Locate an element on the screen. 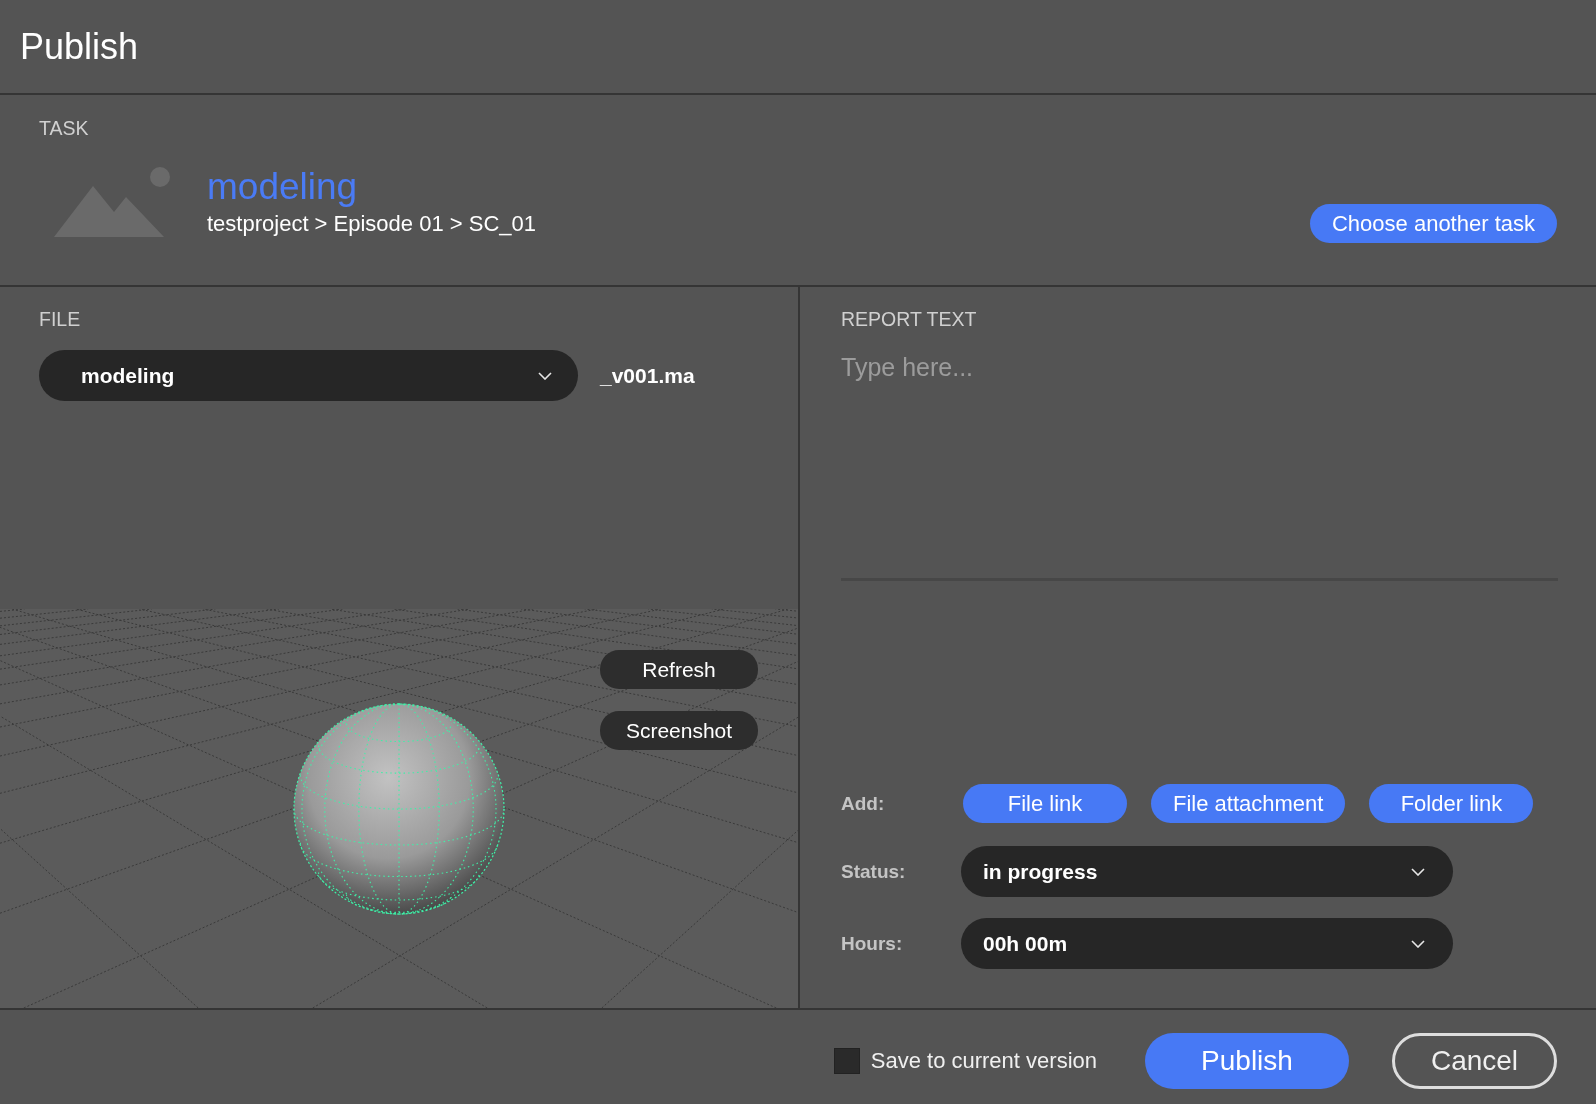  save-version-checkbox is located at coordinates (846, 1061).